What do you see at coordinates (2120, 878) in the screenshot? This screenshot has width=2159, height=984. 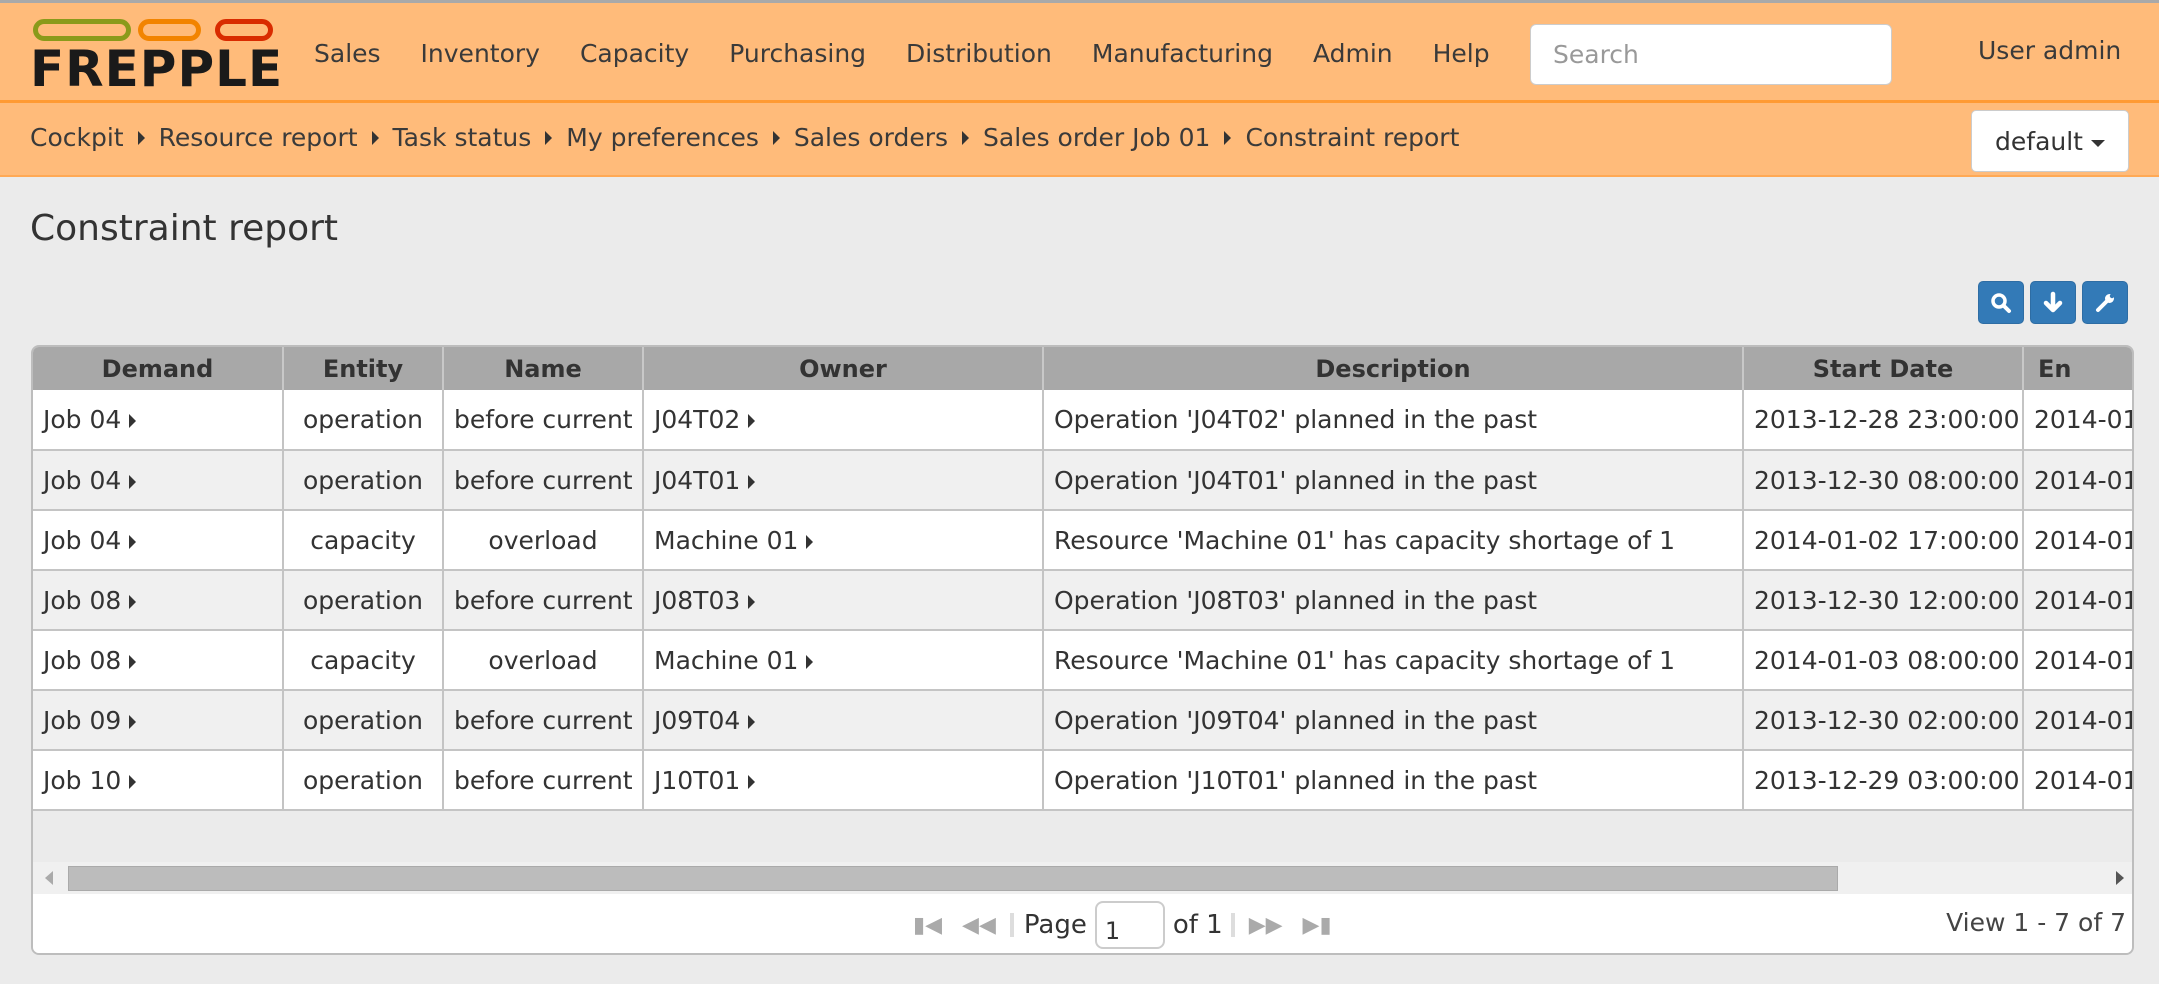 I see `scroll-right-icon` at bounding box center [2120, 878].